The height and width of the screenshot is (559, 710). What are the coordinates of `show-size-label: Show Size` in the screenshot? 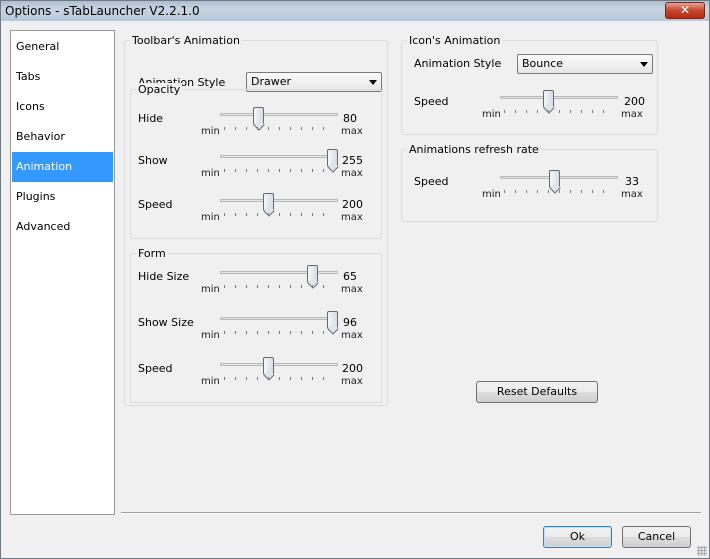 It's located at (166, 322).